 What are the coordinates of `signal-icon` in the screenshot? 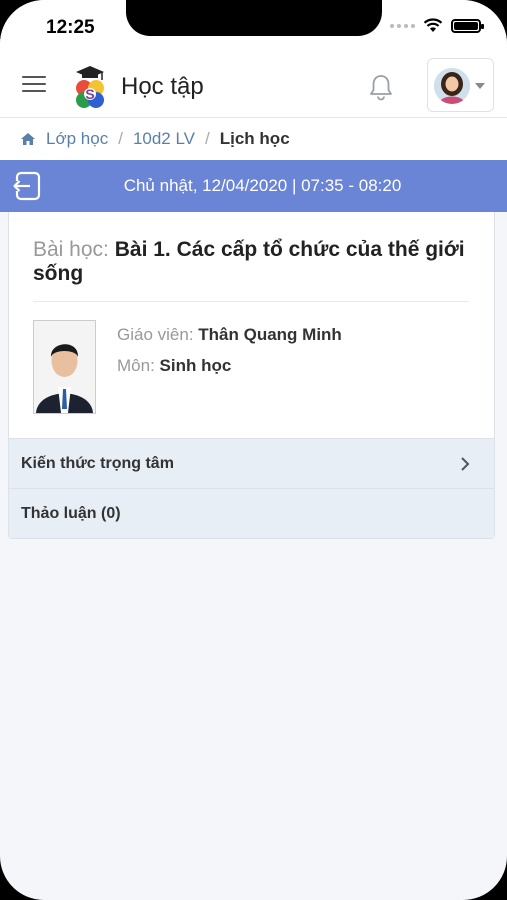 It's located at (402, 25).